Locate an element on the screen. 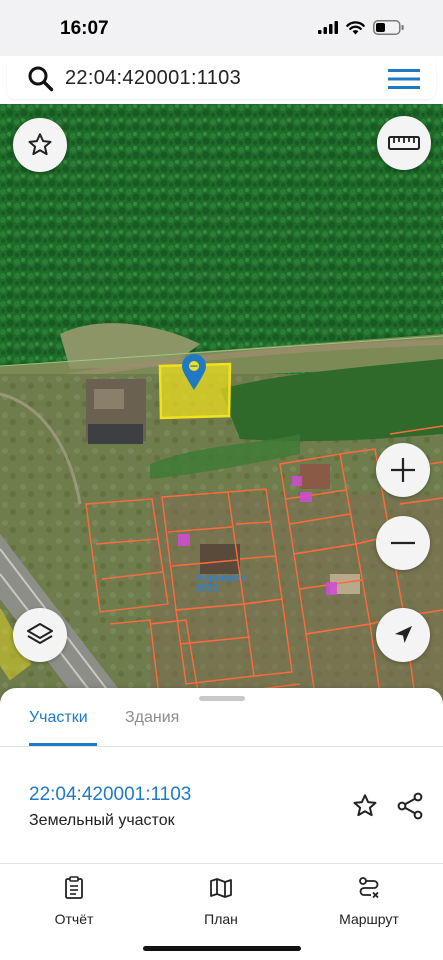  status-icons is located at coordinates (361, 27).